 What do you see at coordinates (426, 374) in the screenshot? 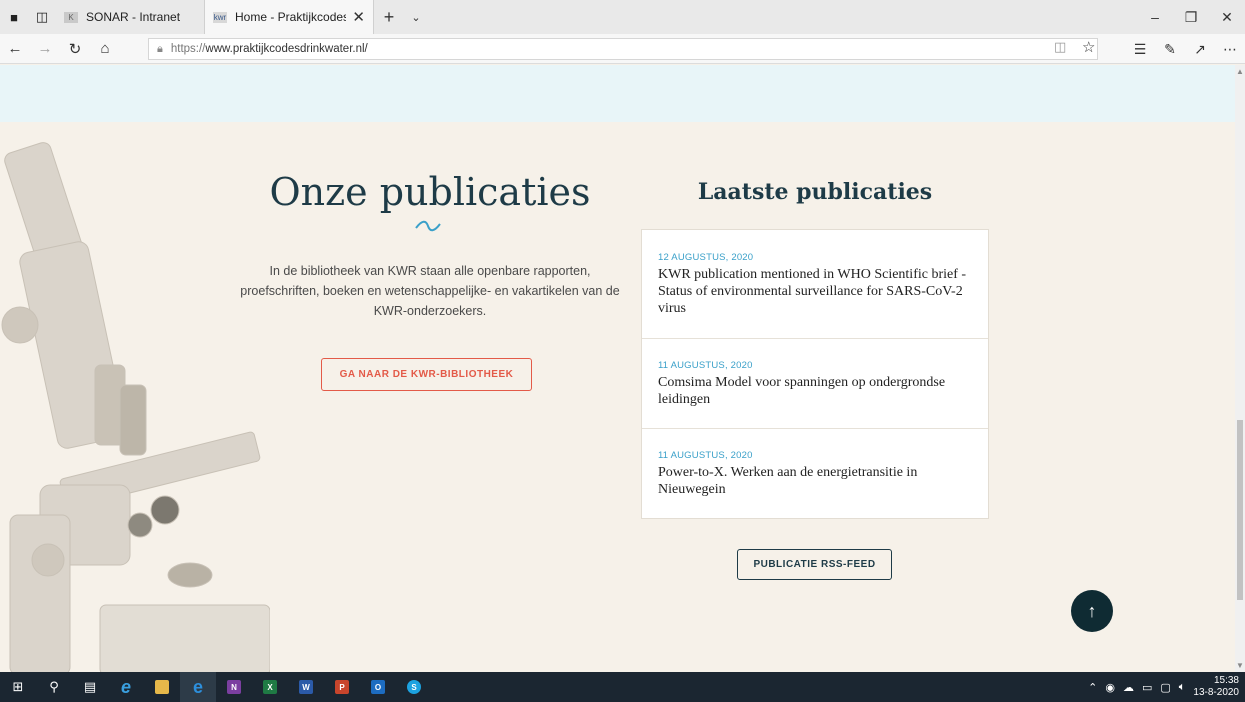
I see `library-button: GA NAAR DE KWR-BIBLIOTHEEK` at bounding box center [426, 374].